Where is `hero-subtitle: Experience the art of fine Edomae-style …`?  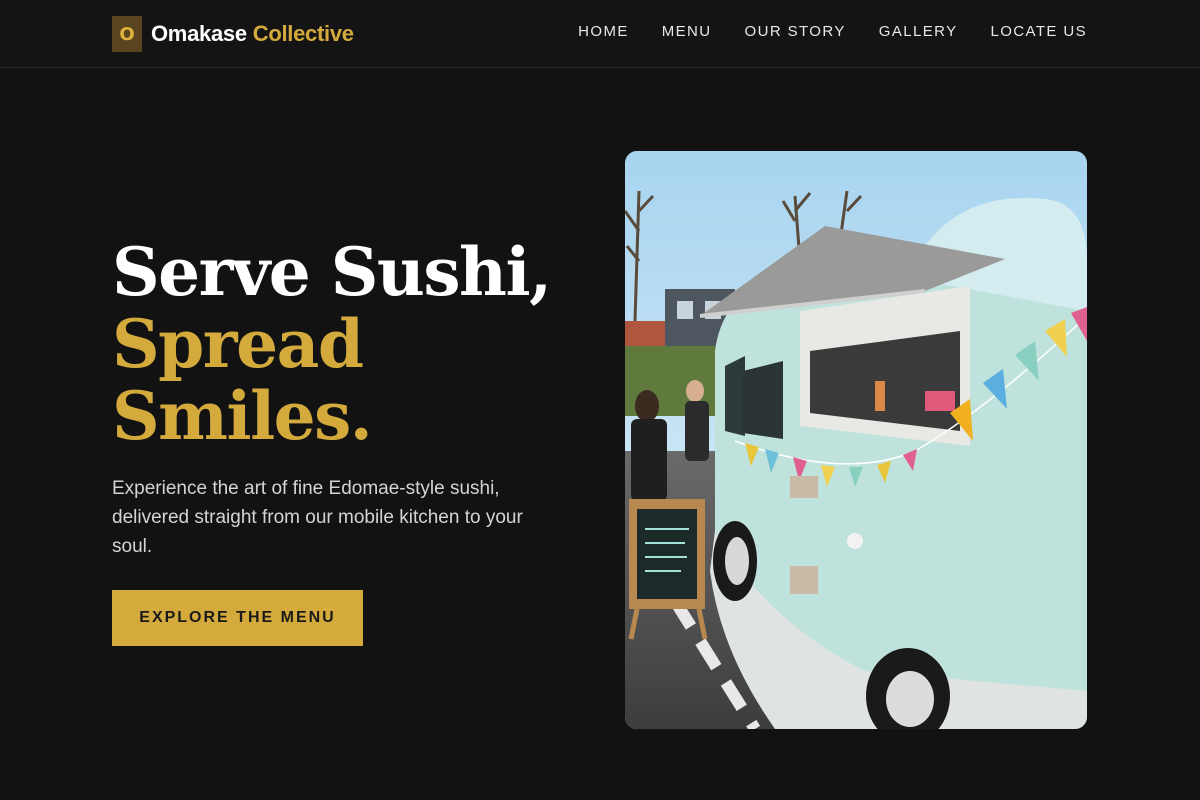
hero-subtitle: Experience the art of fine Edomae-style … is located at coordinates (317, 517).